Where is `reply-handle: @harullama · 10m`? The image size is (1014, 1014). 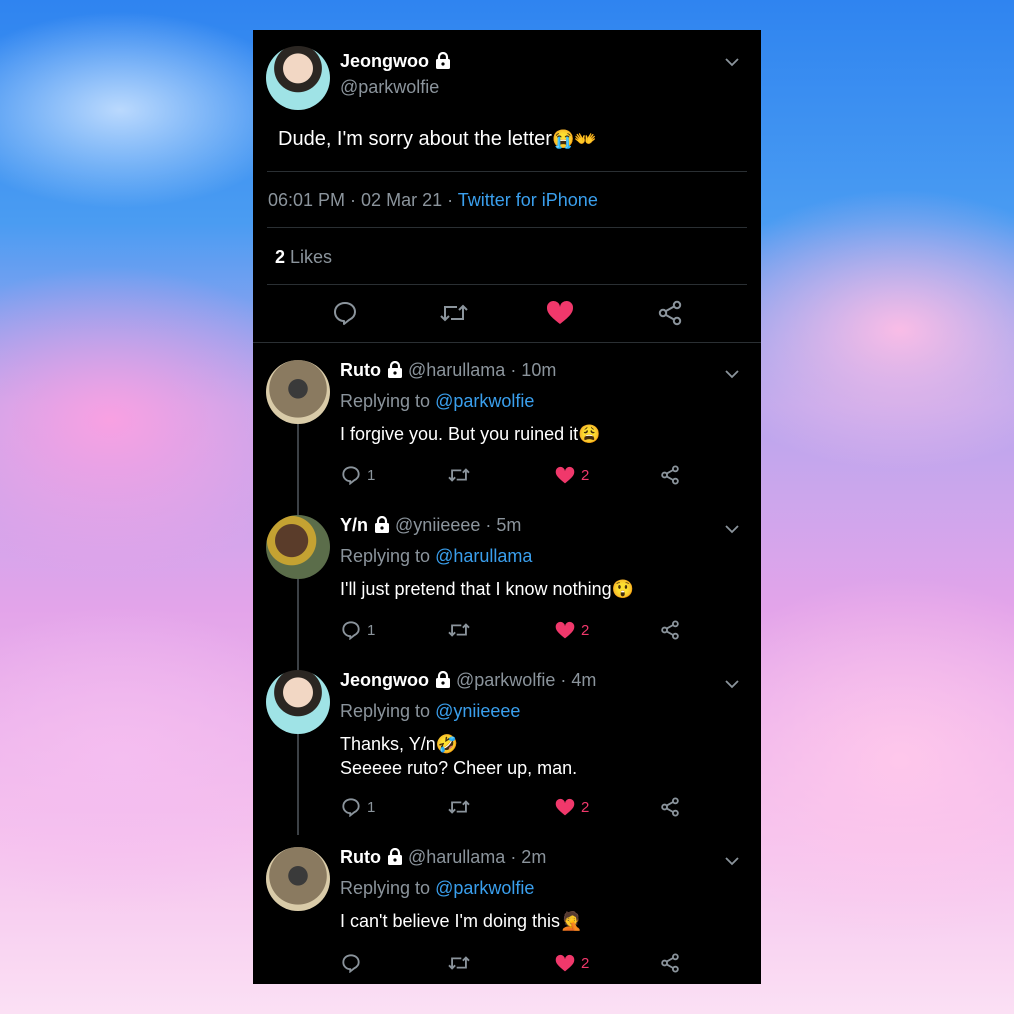 reply-handle: @harullama · 10m is located at coordinates (482, 370).